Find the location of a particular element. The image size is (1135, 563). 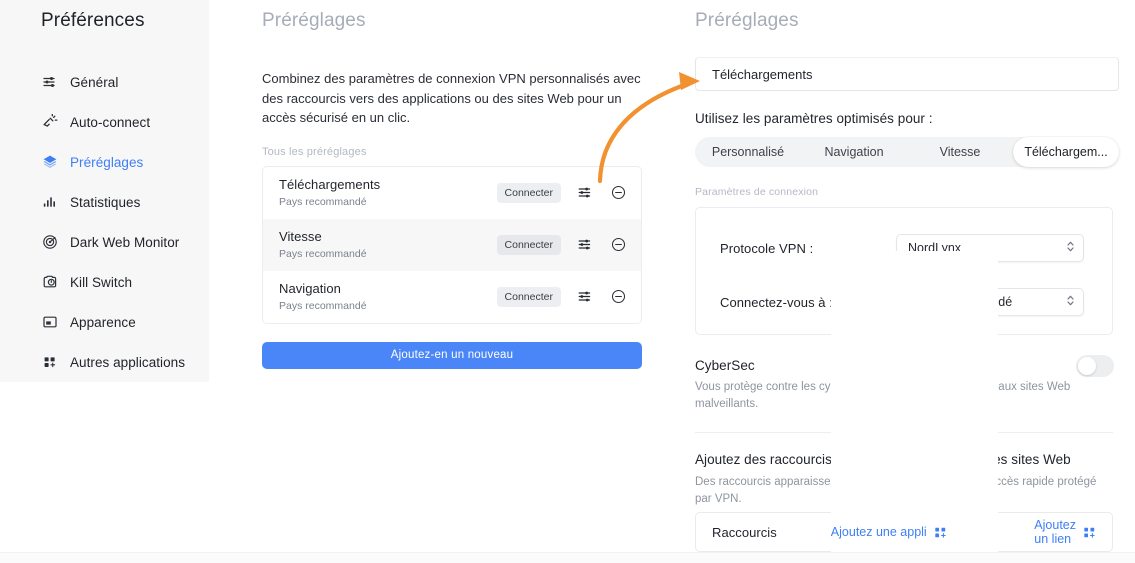

sidebar-item-kill-switch: Kill Switch is located at coordinates (104, 282).